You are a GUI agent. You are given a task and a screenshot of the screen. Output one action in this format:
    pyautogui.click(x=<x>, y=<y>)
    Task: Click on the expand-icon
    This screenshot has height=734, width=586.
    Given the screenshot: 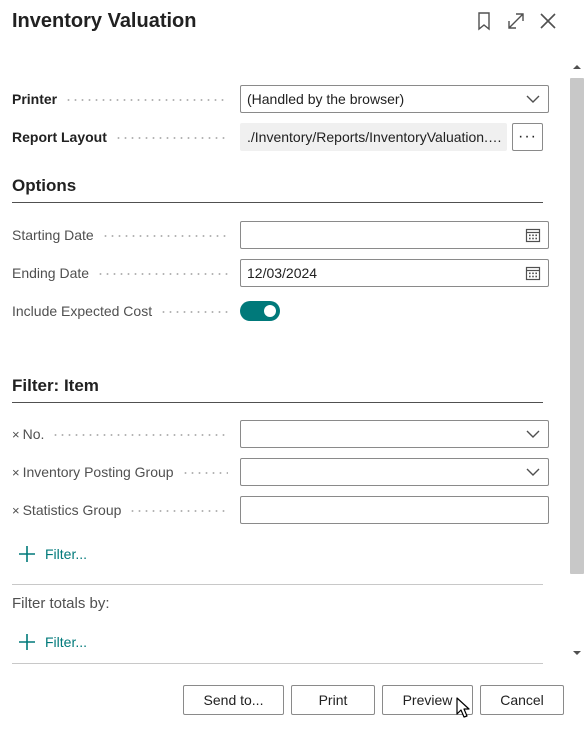 What is the action you would take?
    pyautogui.click(x=516, y=21)
    